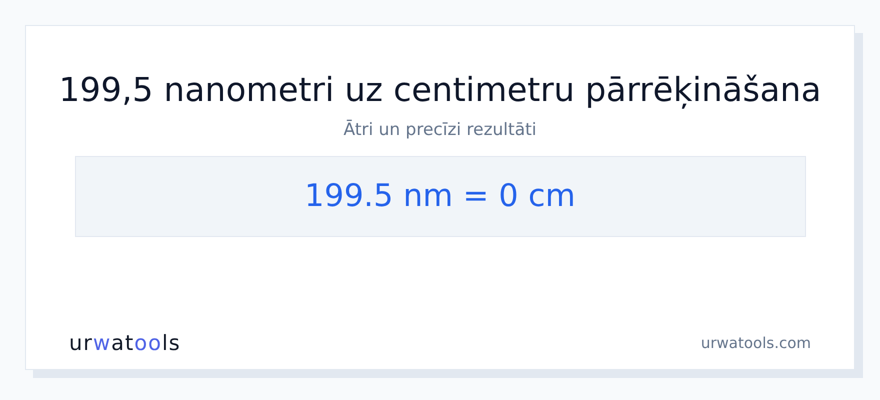  Describe the element at coordinates (125, 343) in the screenshot. I see `logo: urwatools` at that location.